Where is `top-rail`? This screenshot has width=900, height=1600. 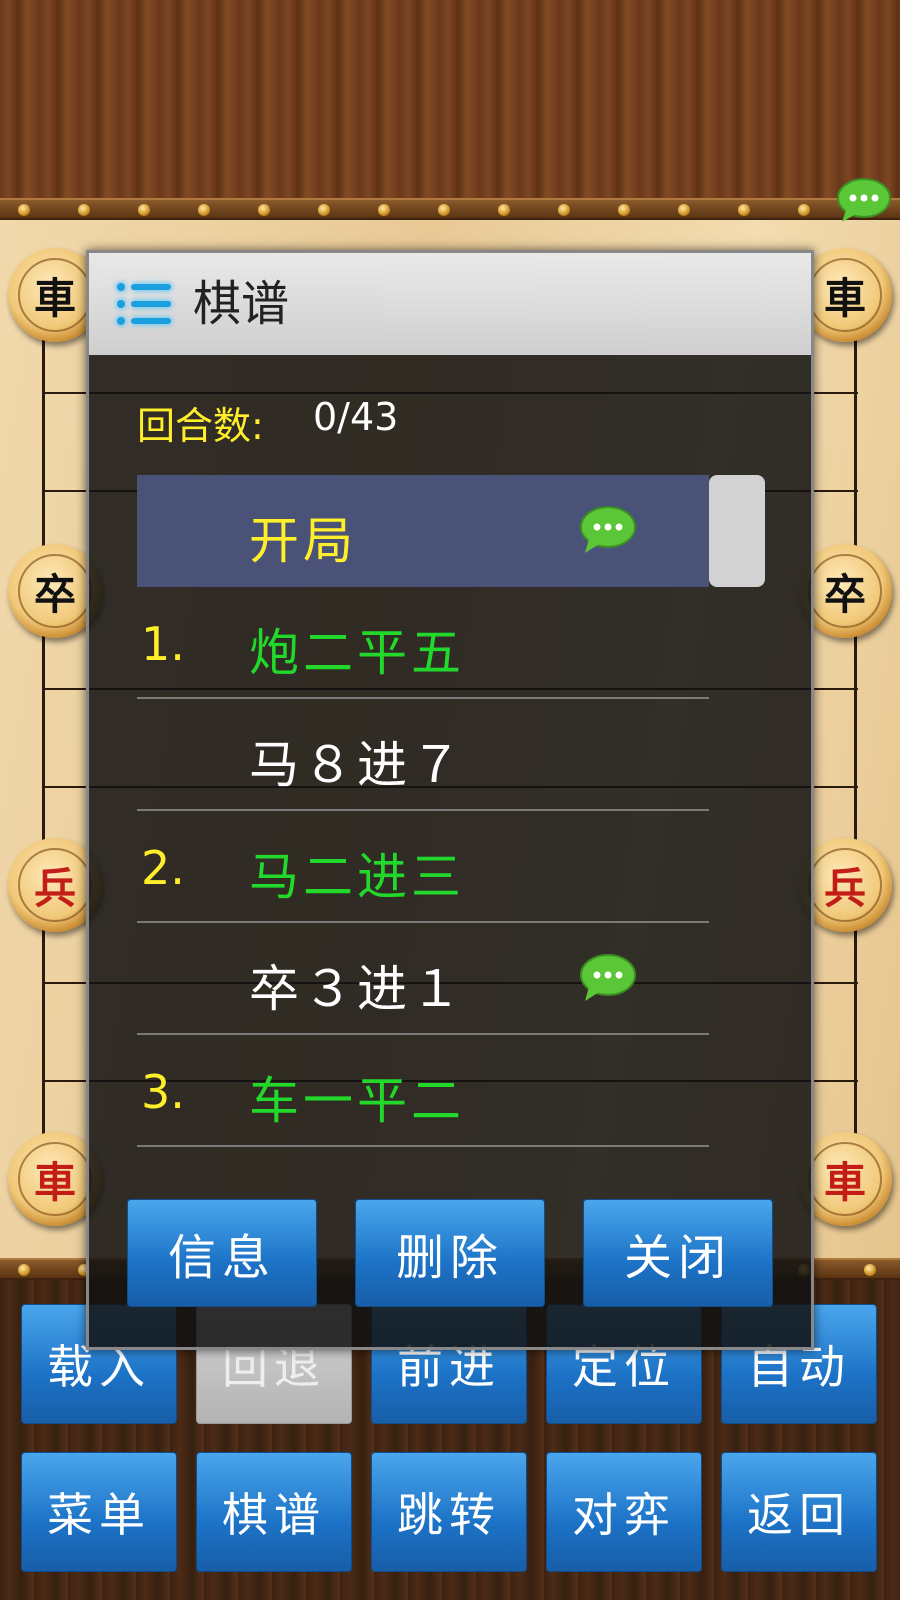 top-rail is located at coordinates (450, 209).